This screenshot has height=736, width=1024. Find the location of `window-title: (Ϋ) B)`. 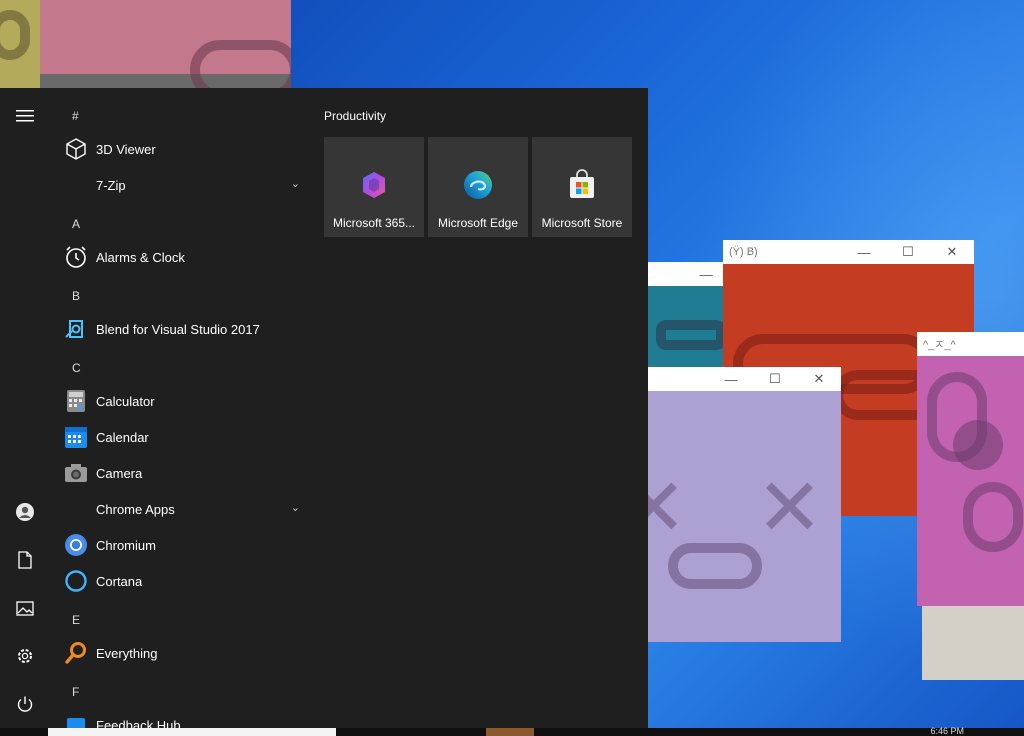

window-title: (Ϋ) B) is located at coordinates (743, 252).